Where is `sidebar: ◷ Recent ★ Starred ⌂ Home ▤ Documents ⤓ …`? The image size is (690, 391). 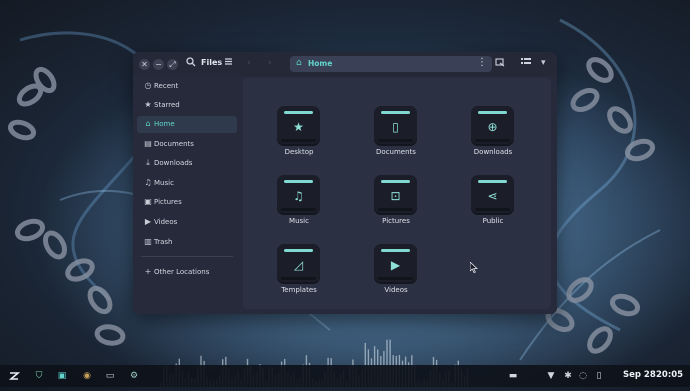 sidebar: ◷ Recent ★ Starred ⌂ Home ▤ Documents ⤓ … is located at coordinates (187, 195).